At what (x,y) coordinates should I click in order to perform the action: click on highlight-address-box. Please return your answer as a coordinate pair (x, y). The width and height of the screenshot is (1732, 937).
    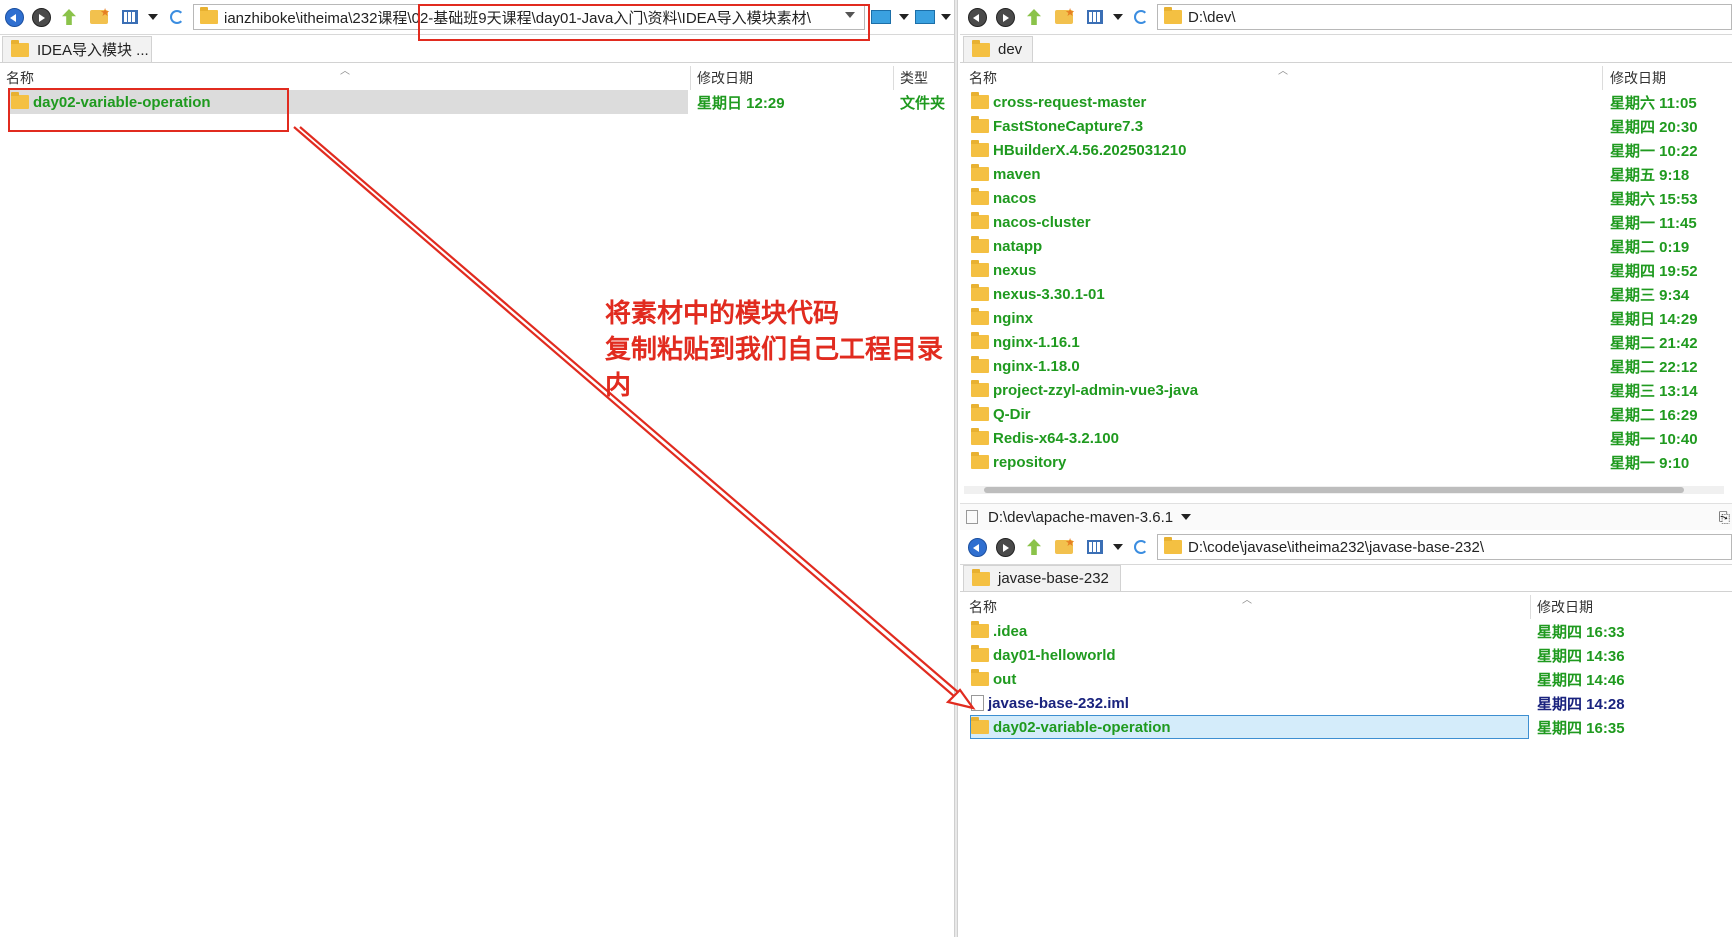
    Looking at the image, I should click on (644, 22).